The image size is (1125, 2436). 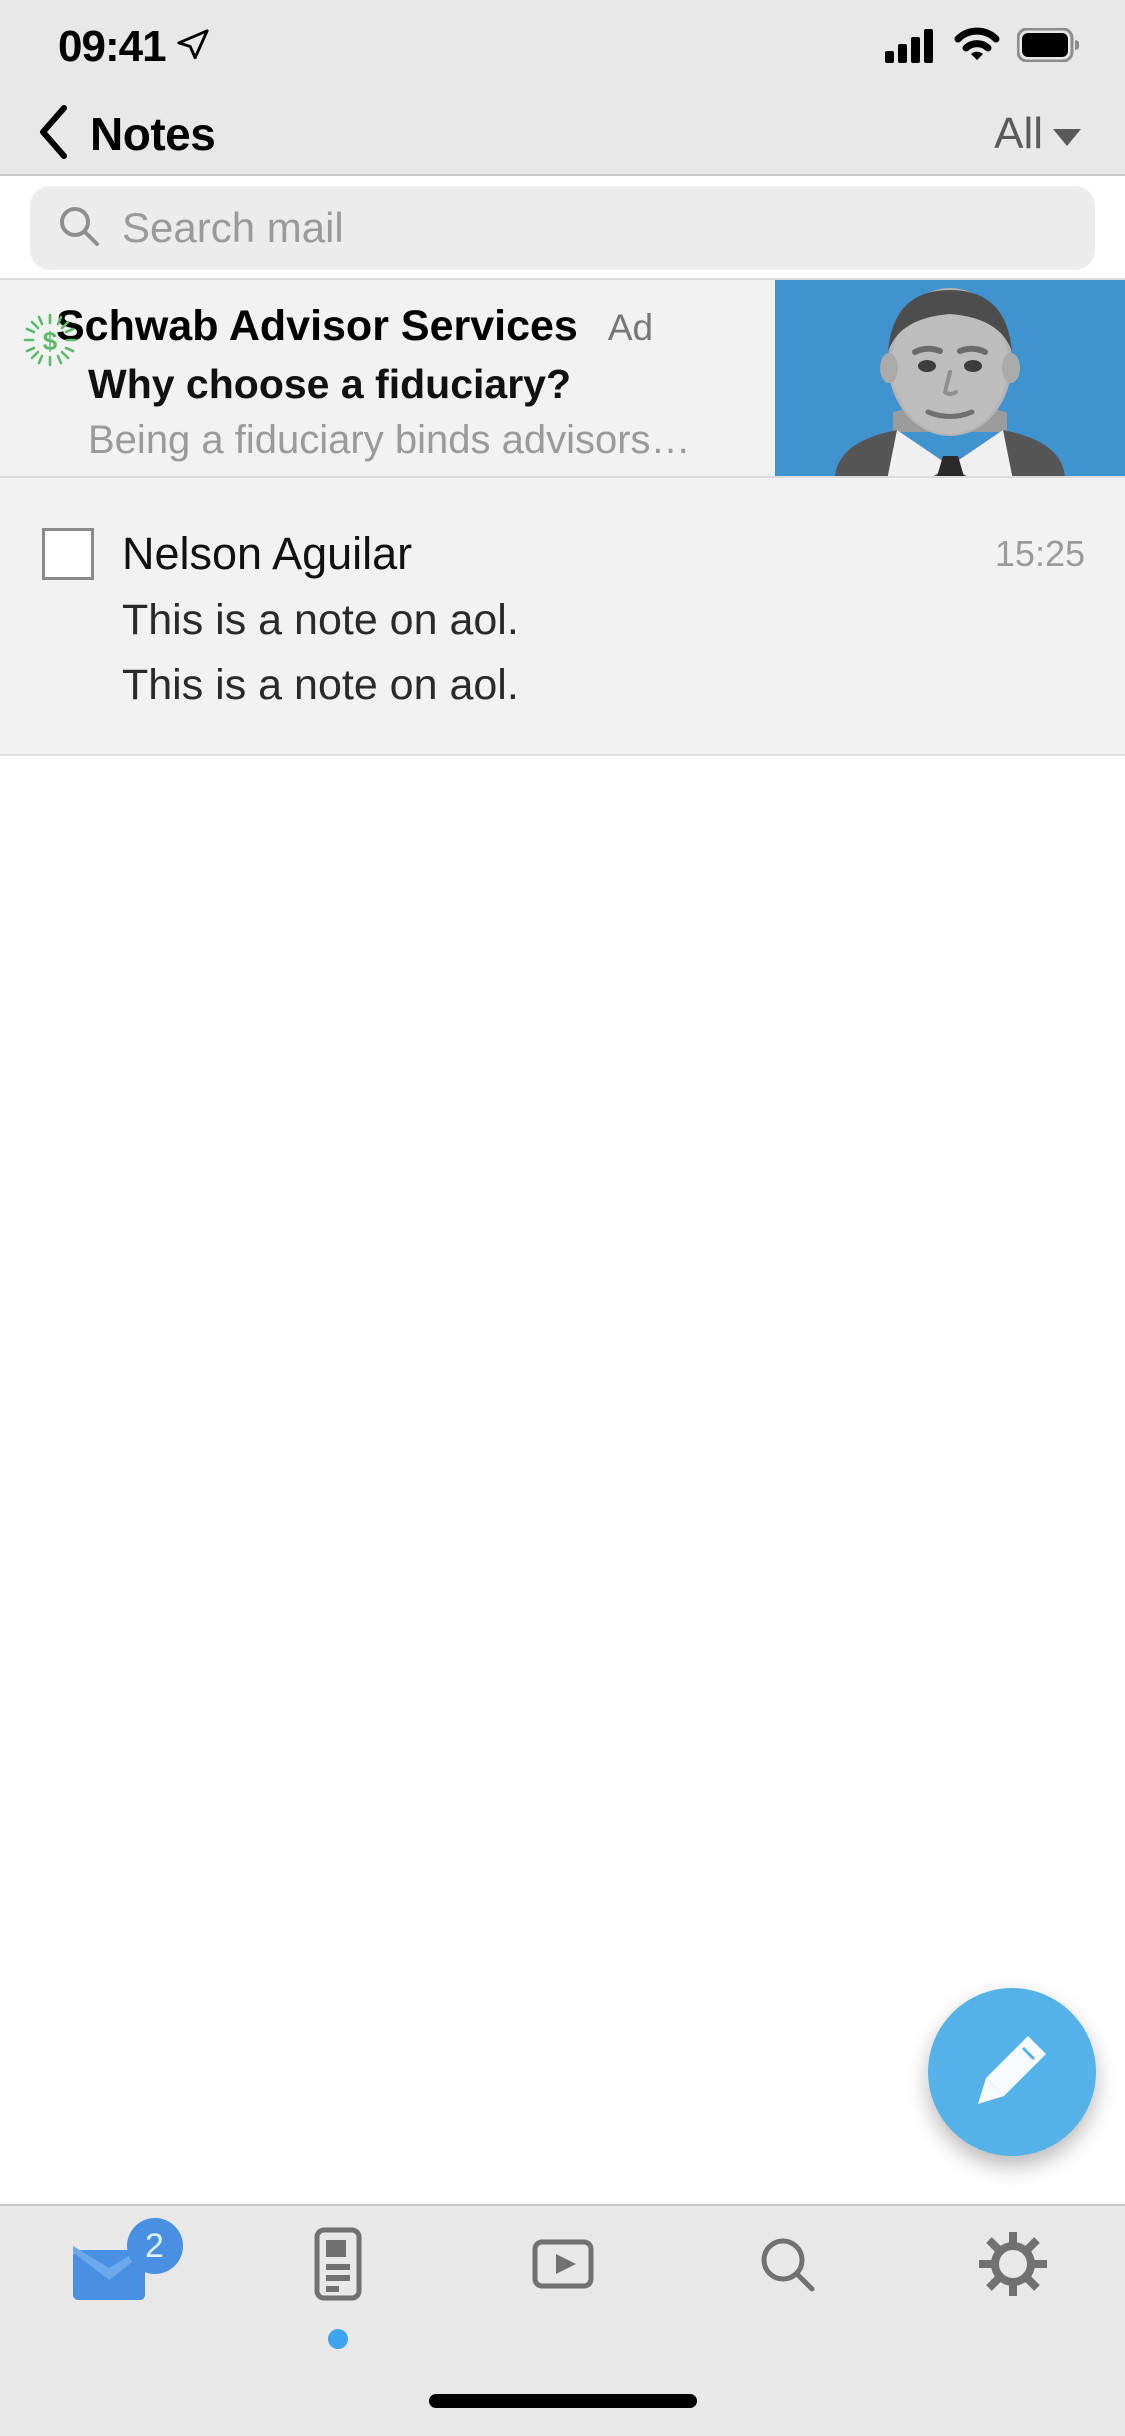 I want to click on wifi-icon, so click(x=977, y=47).